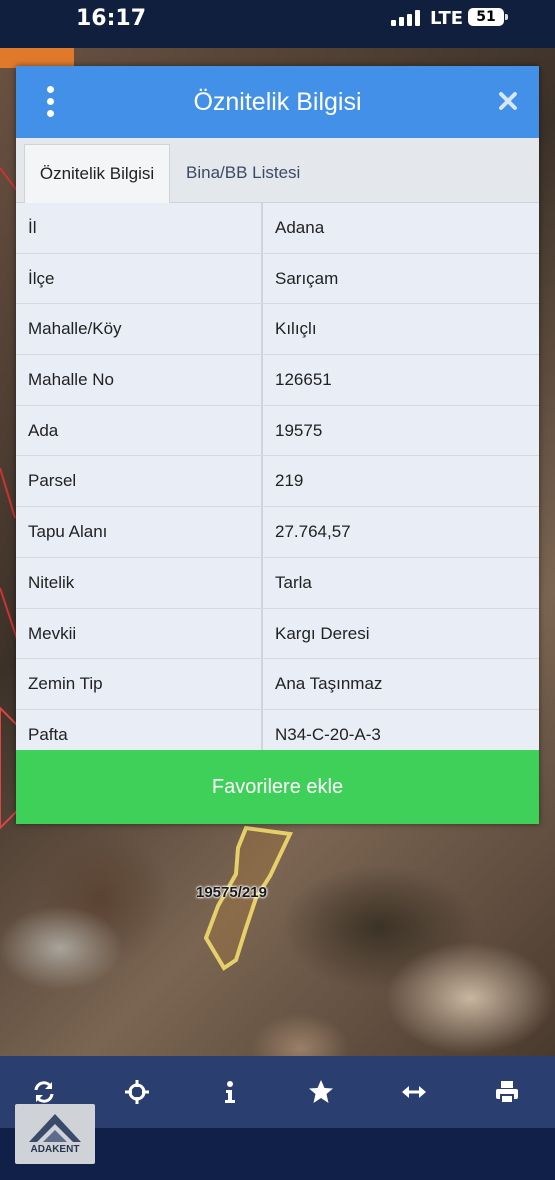  Describe the element at coordinates (299, 430) in the screenshot. I see `attribute-value: 19575` at that location.